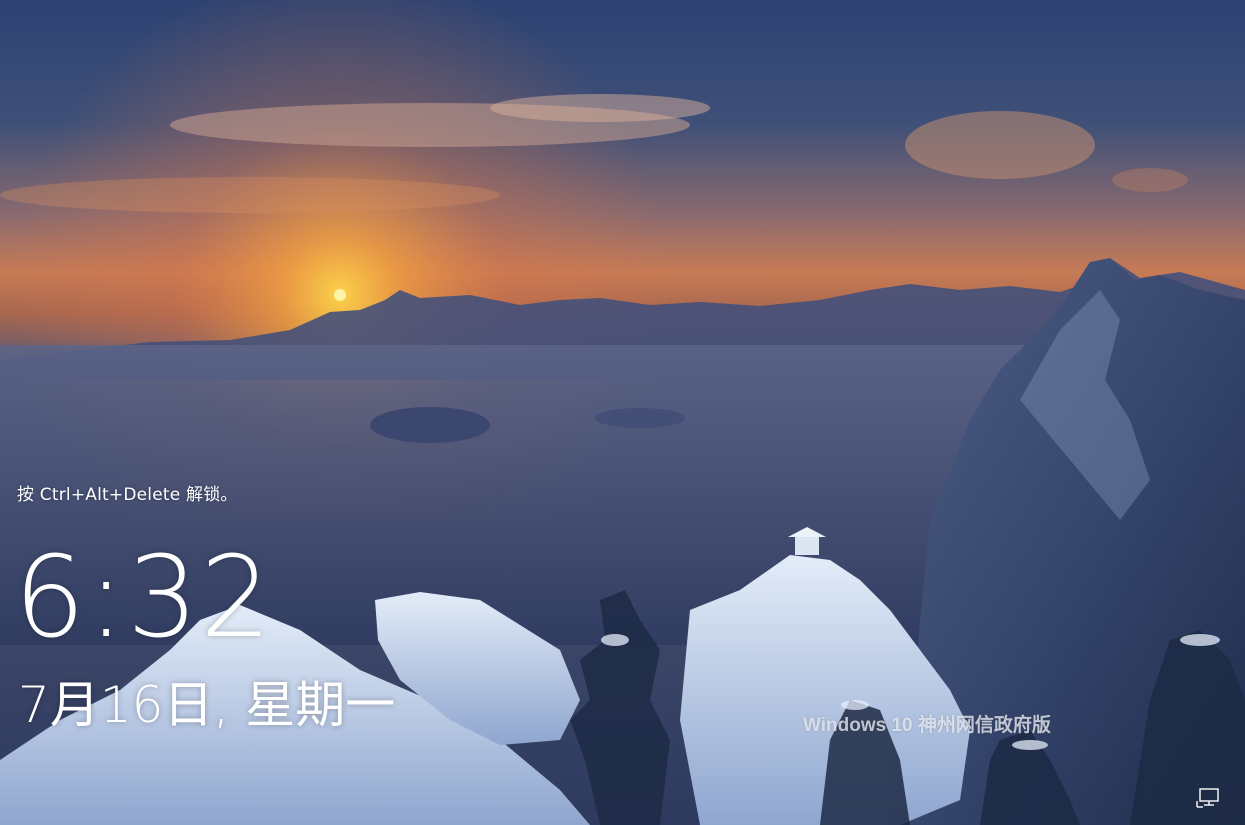 This screenshot has height=825, width=1245. What do you see at coordinates (127, 495) in the screenshot?
I see `unlock-hint: 按 Ctrl+Alt+Delete 解锁。` at bounding box center [127, 495].